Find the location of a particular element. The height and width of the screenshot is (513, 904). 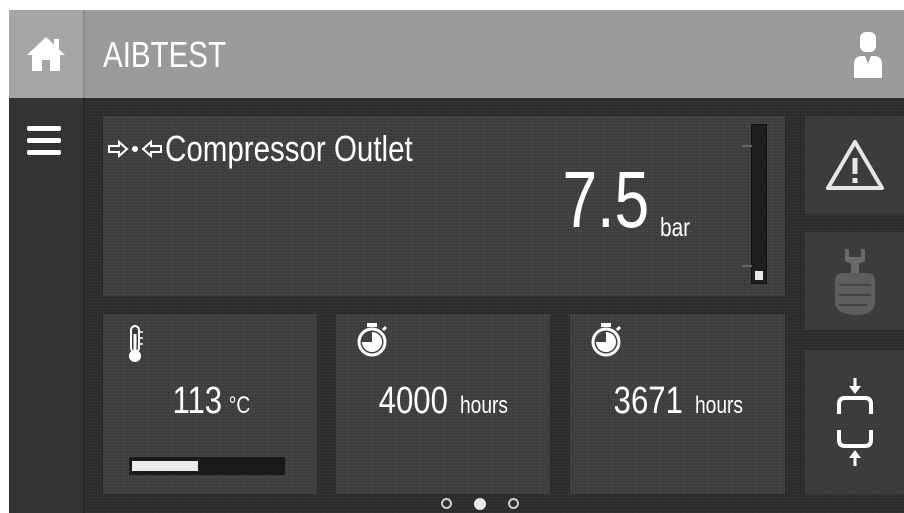

loaded-hours-unit: hours is located at coordinates (719, 405).